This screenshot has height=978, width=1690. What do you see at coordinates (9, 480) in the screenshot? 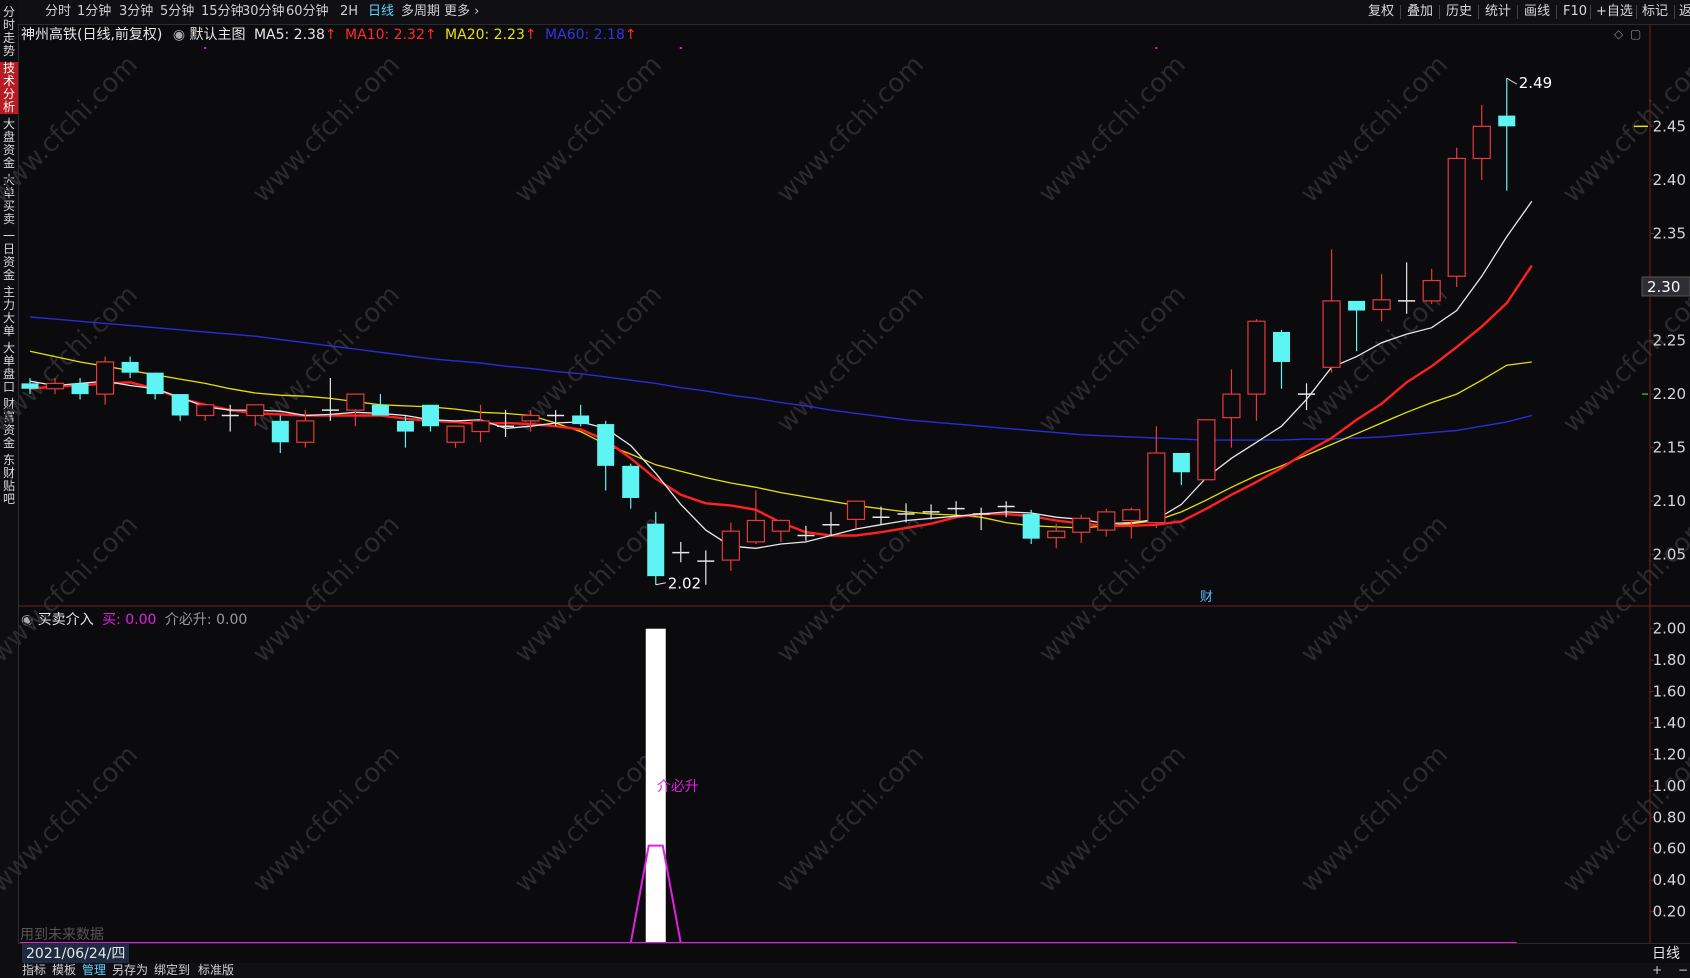
I see `tab-forum: 东财贴吧` at bounding box center [9, 480].